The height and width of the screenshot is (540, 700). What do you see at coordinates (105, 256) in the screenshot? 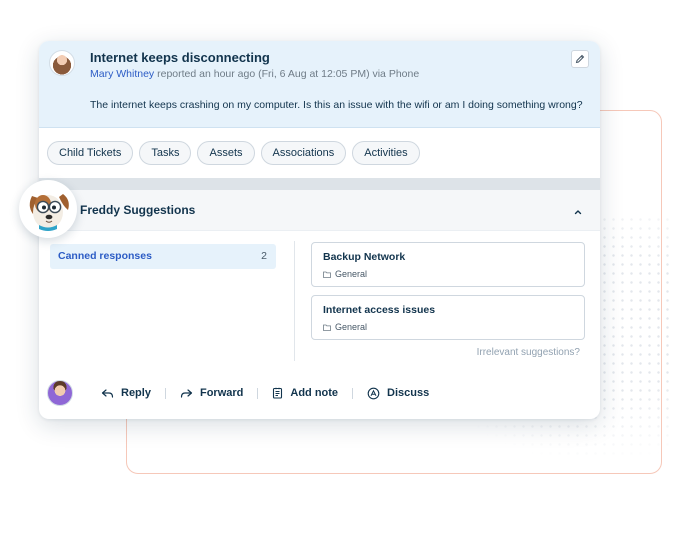
I see `canned-responses-label: Canned responses` at bounding box center [105, 256].